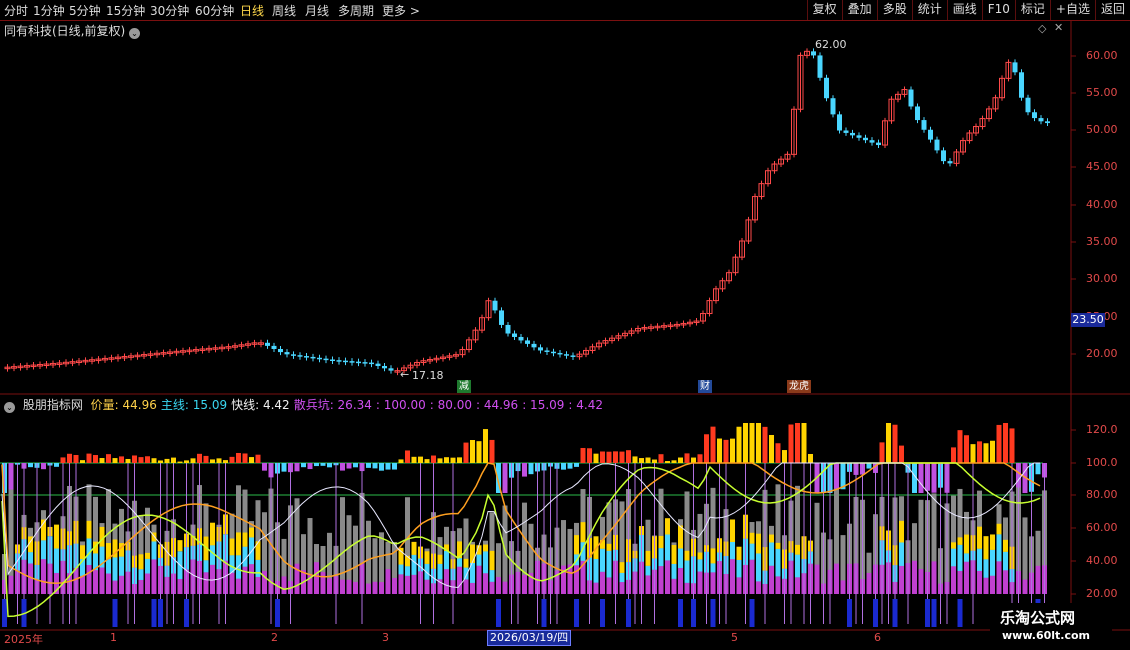 The height and width of the screenshot is (650, 1130). What do you see at coordinates (450, 405) in the screenshot?
I see `indicator-legend-item: : 80.00` at bounding box center [450, 405].